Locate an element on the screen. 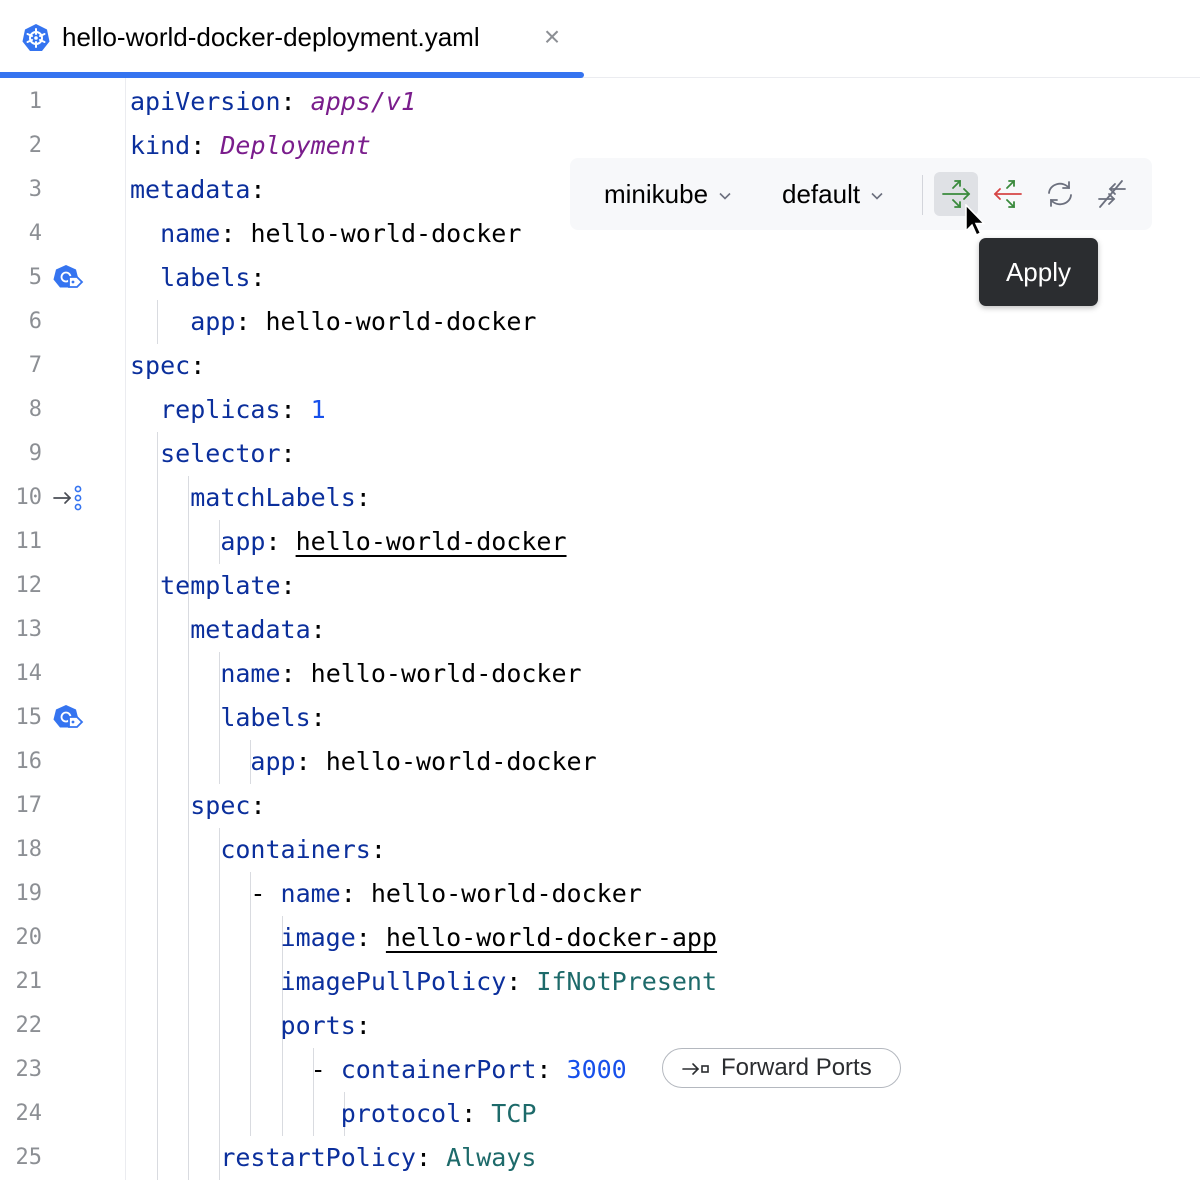 The height and width of the screenshot is (1180, 1200). editor-tab-bar: hello-world-docker-deployment.yaml × is located at coordinates (600, 39).